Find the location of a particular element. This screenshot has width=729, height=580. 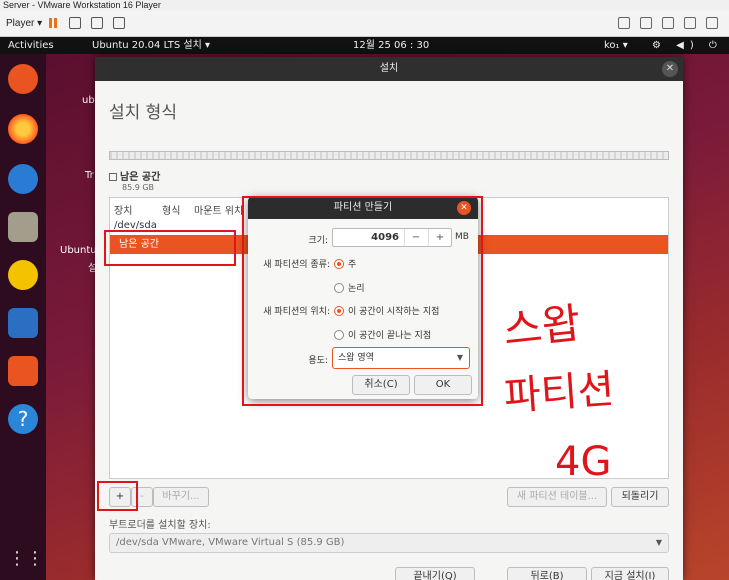

installer-titlebar: 설치 ✕ is located at coordinates (389, 69).